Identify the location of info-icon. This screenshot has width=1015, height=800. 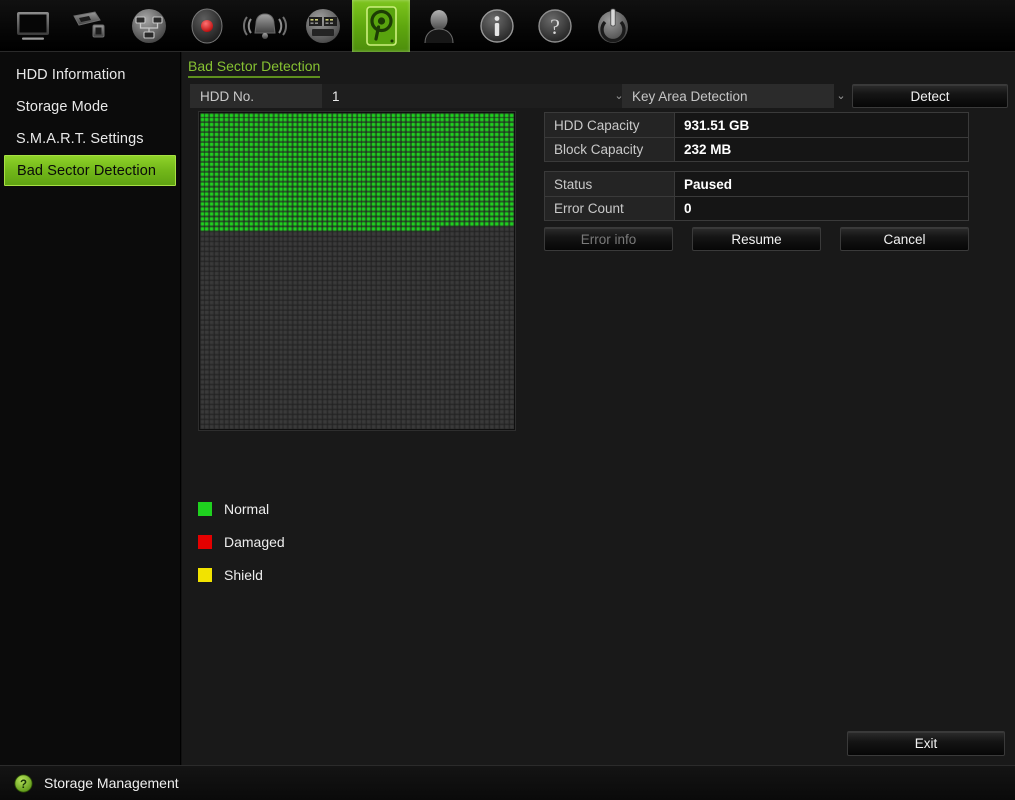
(497, 25).